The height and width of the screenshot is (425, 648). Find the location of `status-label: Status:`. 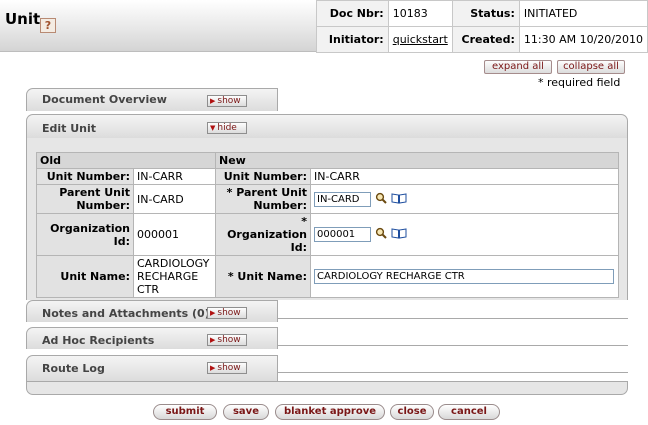

status-label: Status: is located at coordinates (485, 13).